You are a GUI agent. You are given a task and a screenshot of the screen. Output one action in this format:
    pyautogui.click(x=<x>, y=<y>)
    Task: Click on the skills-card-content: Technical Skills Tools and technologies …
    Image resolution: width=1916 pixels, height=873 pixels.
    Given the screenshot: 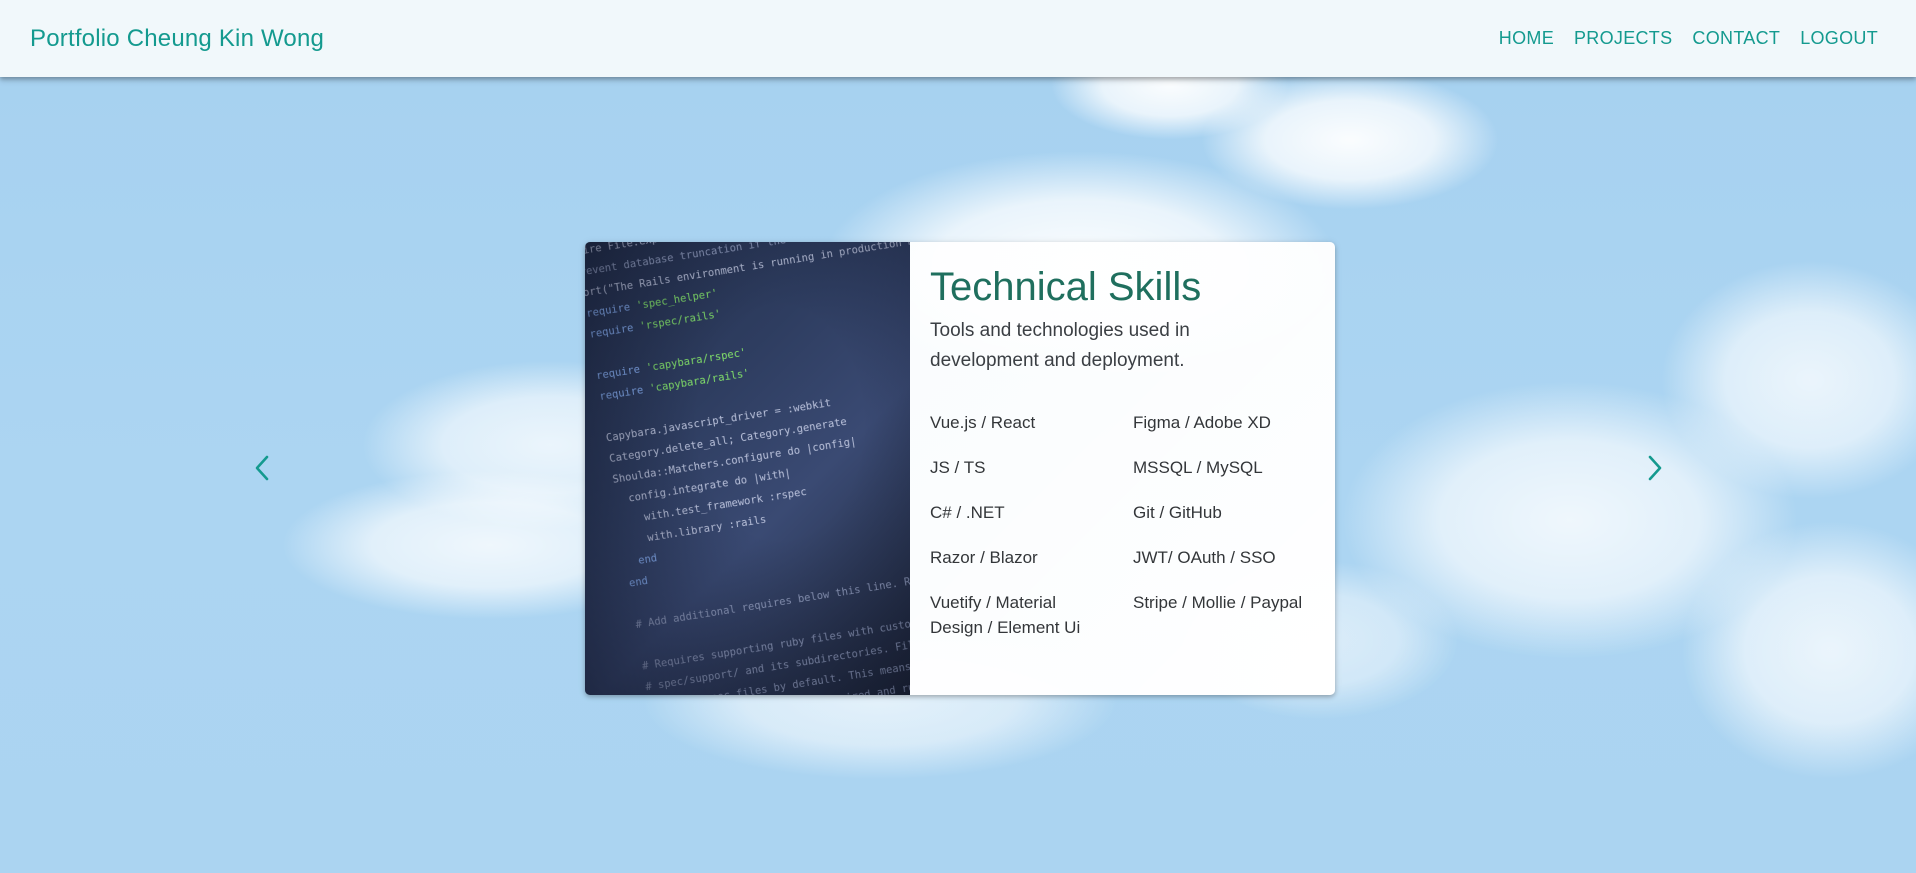 What is the action you would take?
    pyautogui.click(x=1122, y=468)
    